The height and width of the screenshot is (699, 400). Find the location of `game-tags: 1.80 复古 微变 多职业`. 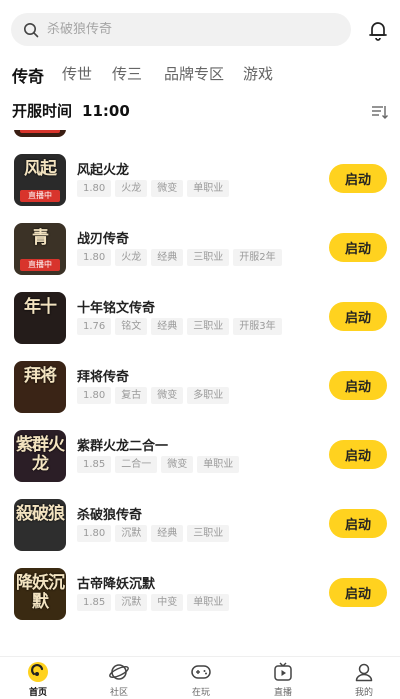

game-tags: 1.80 复古 微变 多职业 is located at coordinates (153, 395).